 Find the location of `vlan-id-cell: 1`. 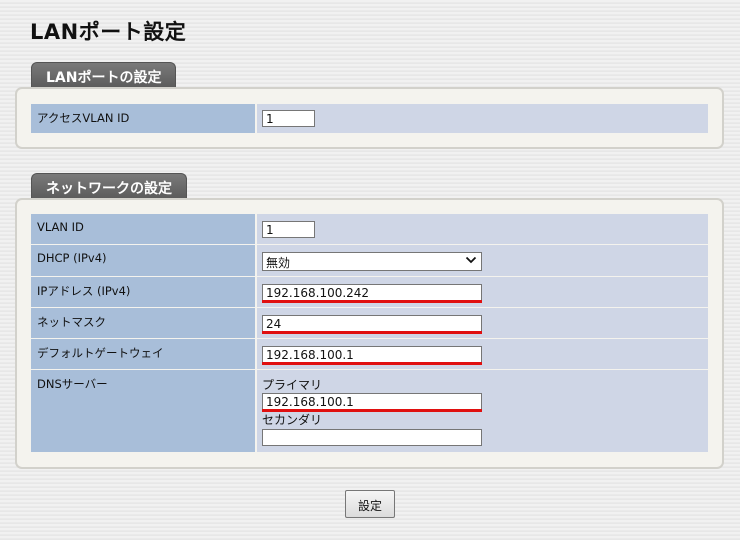

vlan-id-cell: 1 is located at coordinates (482, 229).